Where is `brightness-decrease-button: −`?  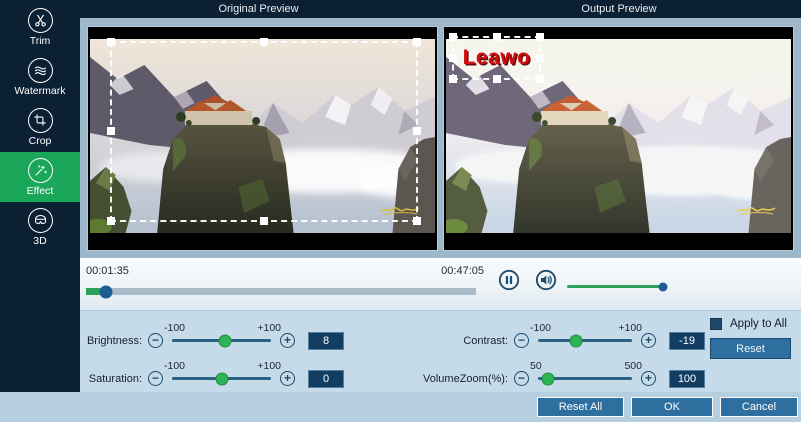 brightness-decrease-button: − is located at coordinates (155, 340).